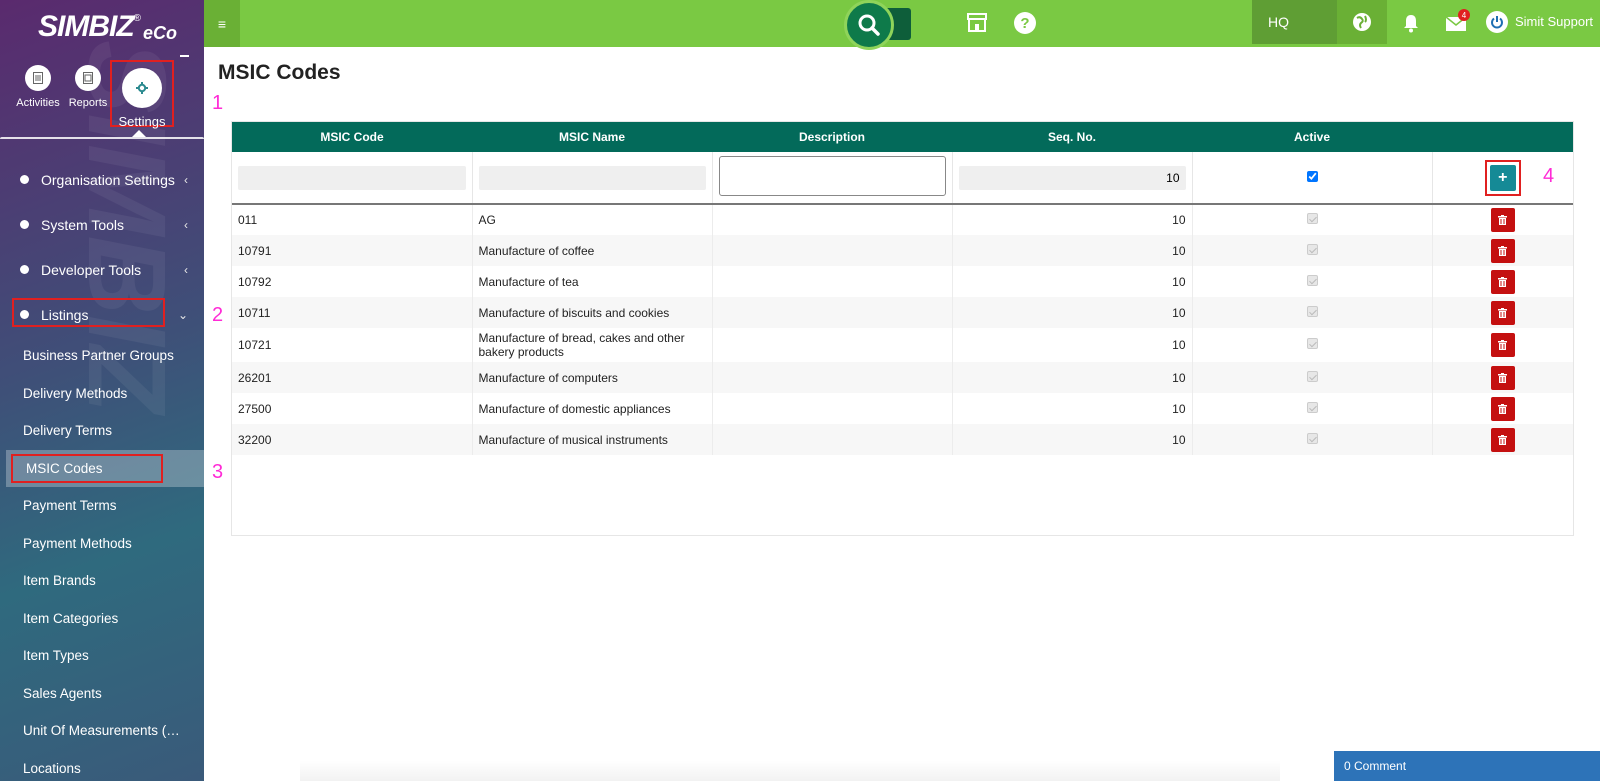 The height and width of the screenshot is (781, 1600). I want to click on menu-label: System Tools, so click(82, 224).